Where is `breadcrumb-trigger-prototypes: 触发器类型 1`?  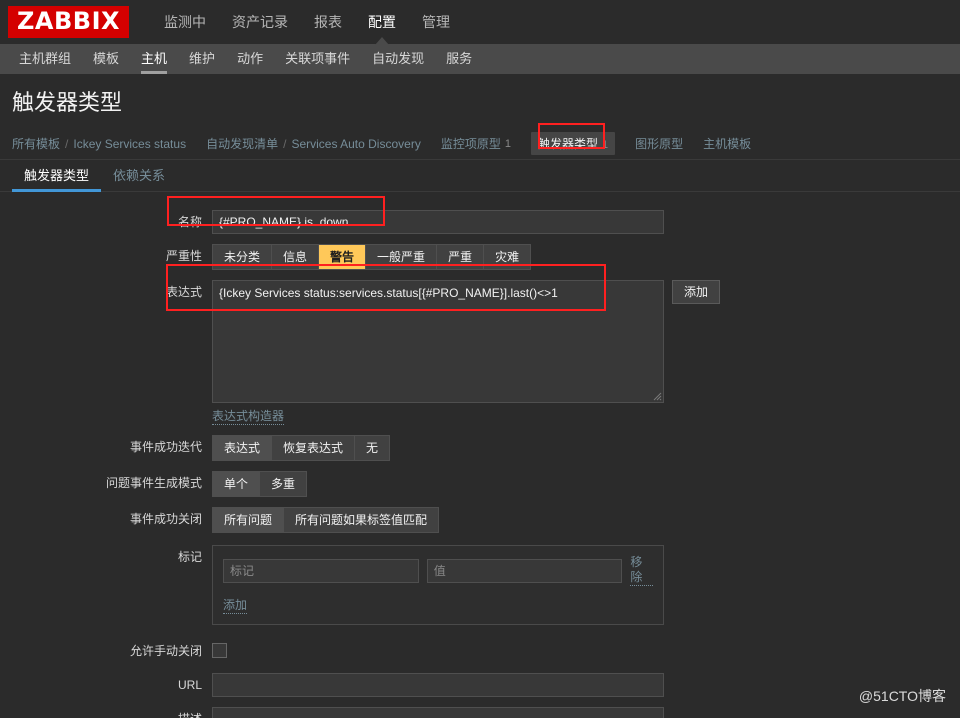
breadcrumb-trigger-prototypes: 触发器类型 1 is located at coordinates (573, 143).